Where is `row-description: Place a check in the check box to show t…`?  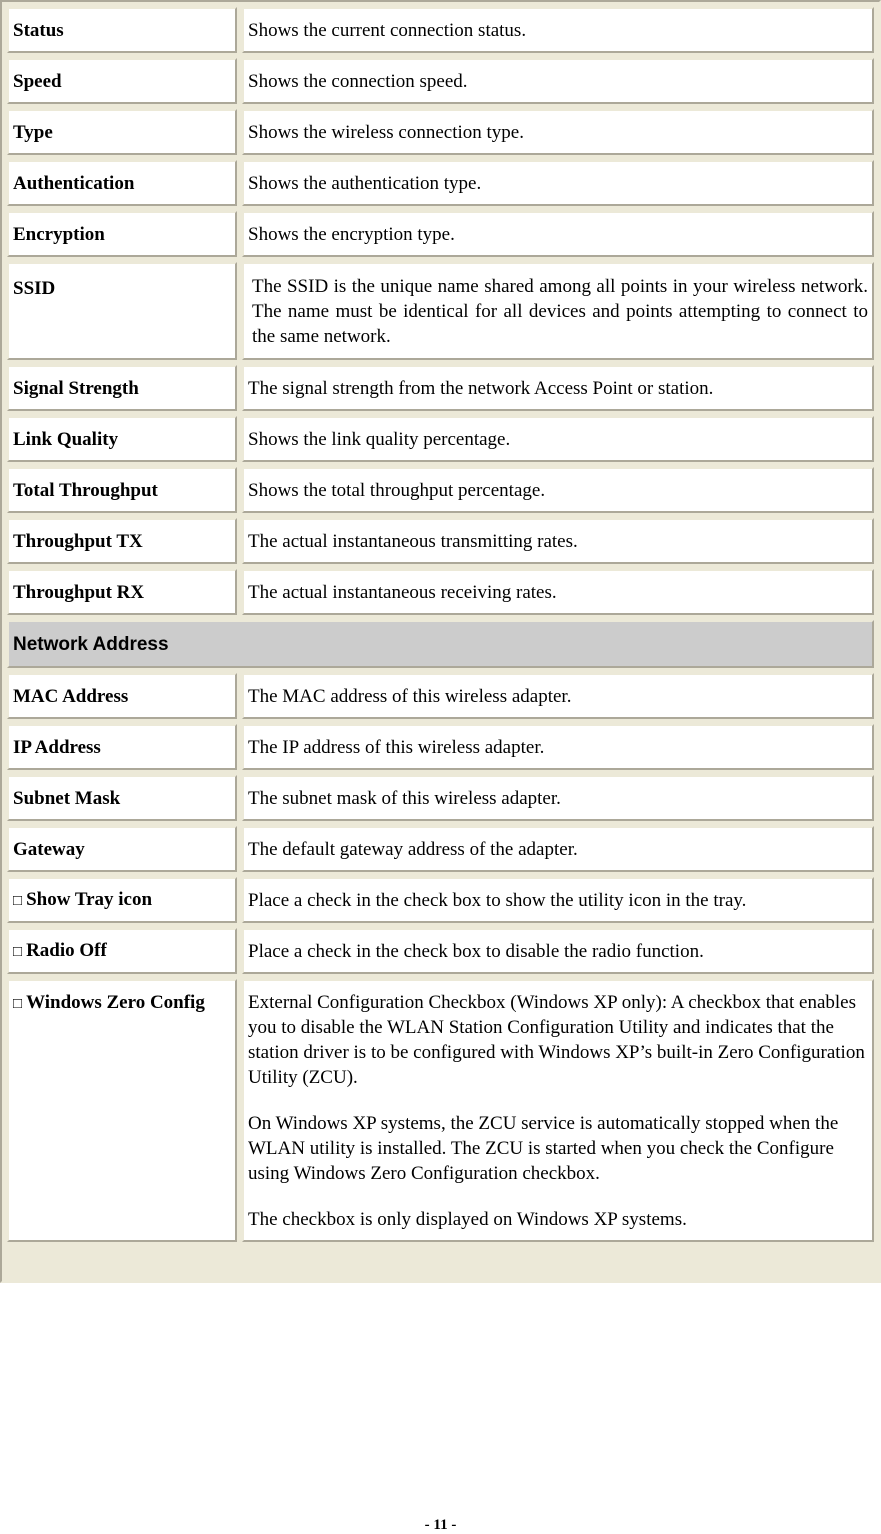
row-description: Place a check in the check box to show t… is located at coordinates (558, 900).